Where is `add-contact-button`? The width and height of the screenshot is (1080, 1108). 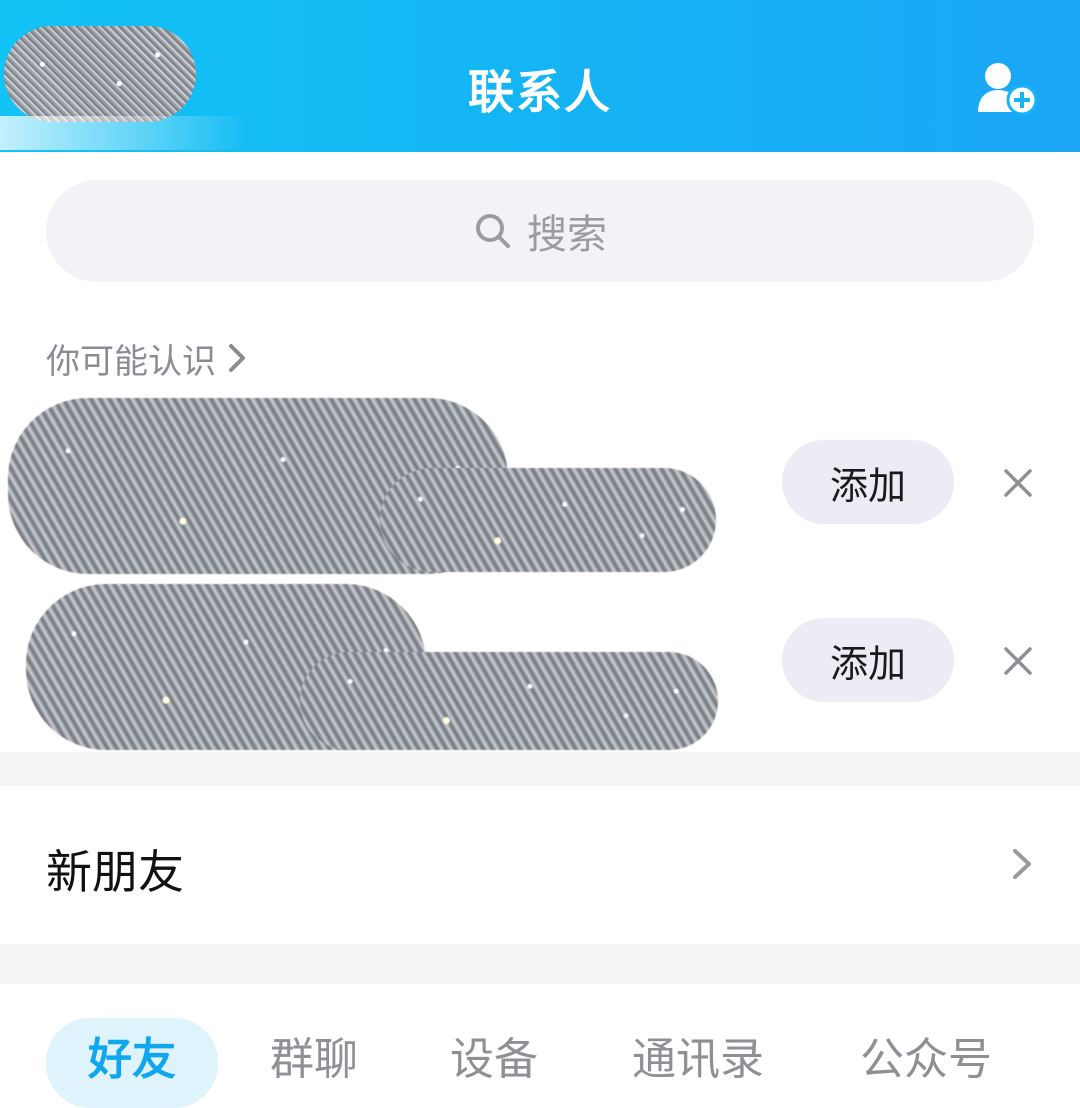
add-contact-button is located at coordinates (1009, 88).